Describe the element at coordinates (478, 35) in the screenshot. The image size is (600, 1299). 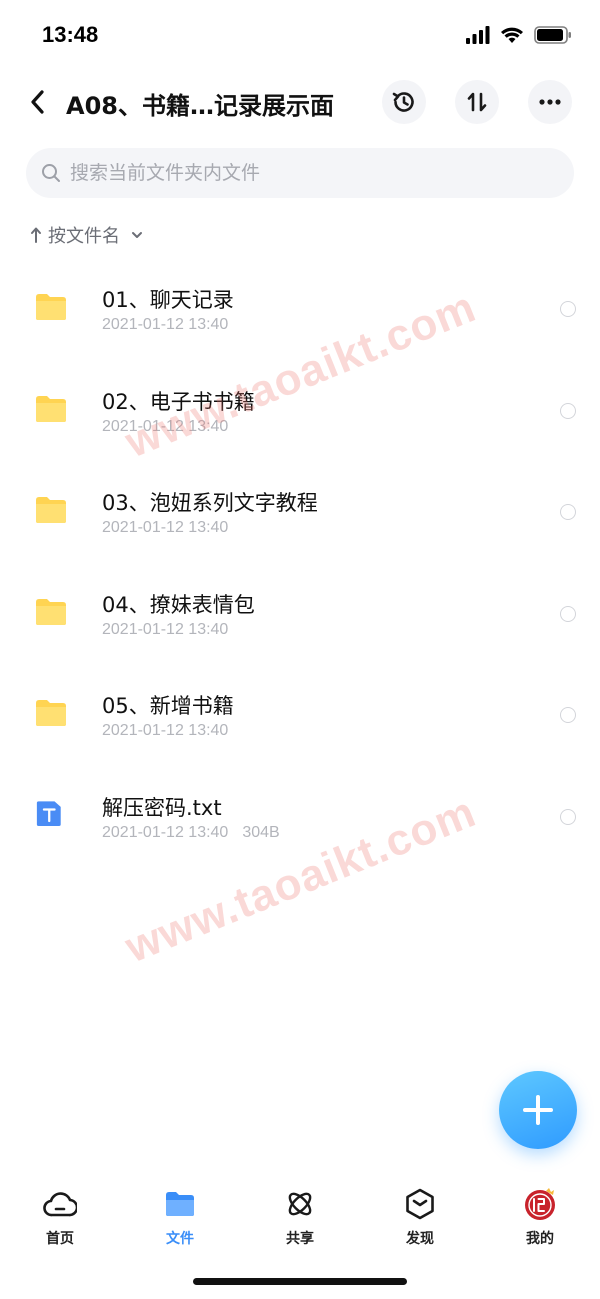
I see `cellular-signal-icon` at that location.